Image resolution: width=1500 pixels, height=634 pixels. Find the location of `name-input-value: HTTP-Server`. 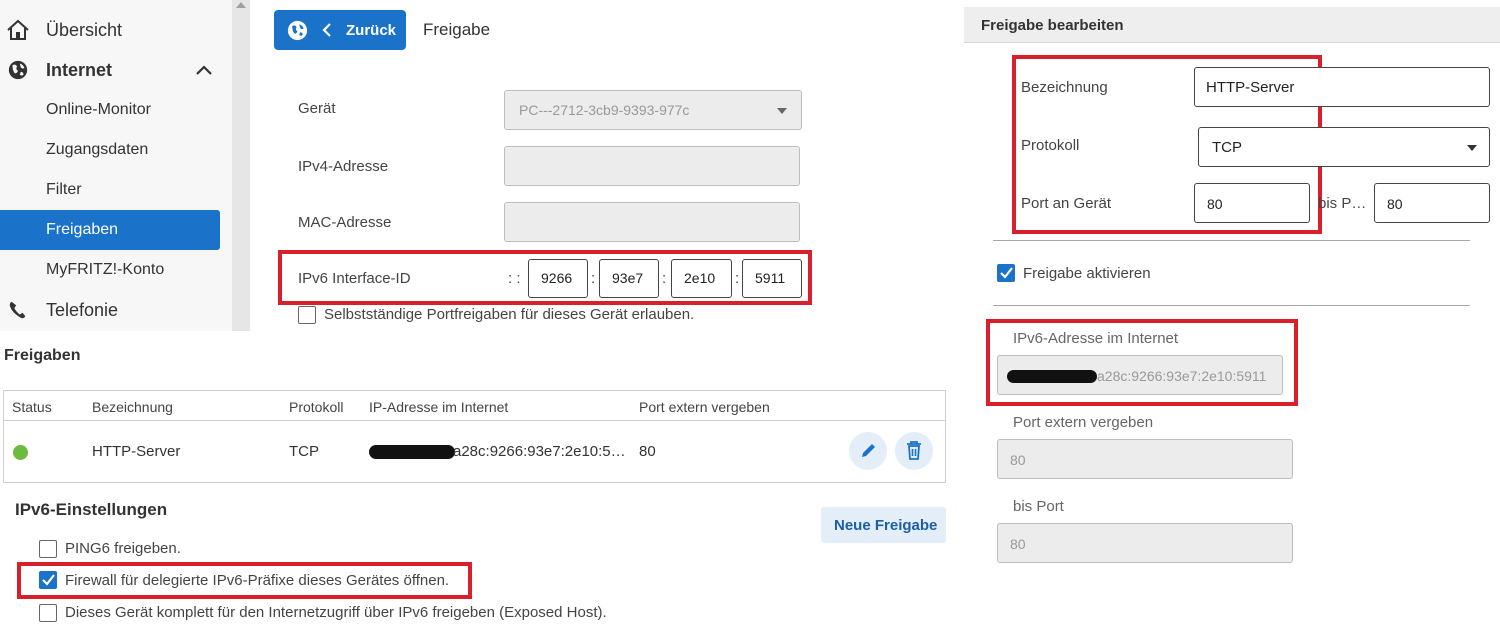

name-input-value: HTTP-Server is located at coordinates (1250, 87).